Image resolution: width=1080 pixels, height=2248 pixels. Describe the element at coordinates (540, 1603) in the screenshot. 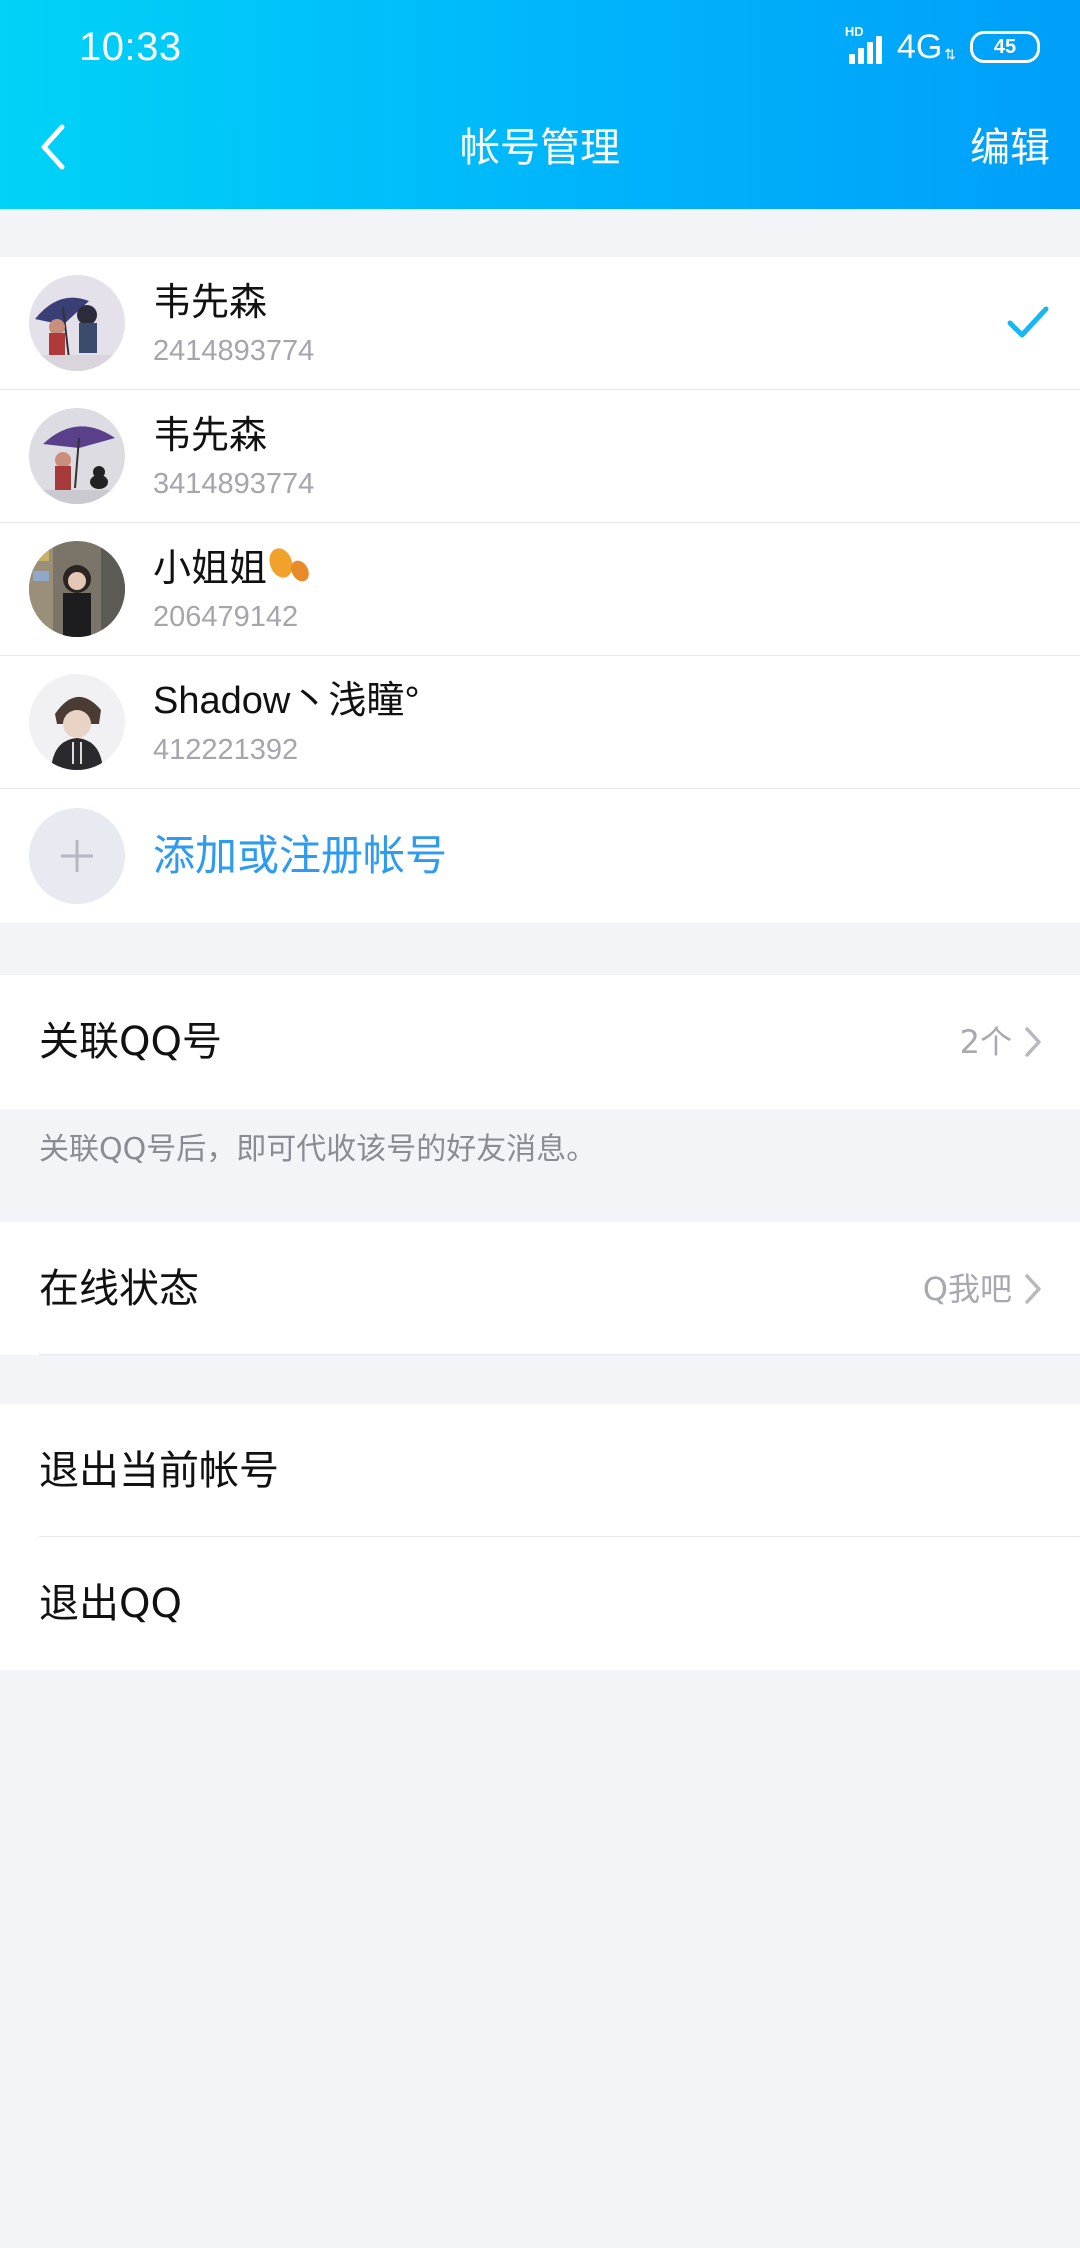

I see `quit-qq-button: 退出QQ` at that location.